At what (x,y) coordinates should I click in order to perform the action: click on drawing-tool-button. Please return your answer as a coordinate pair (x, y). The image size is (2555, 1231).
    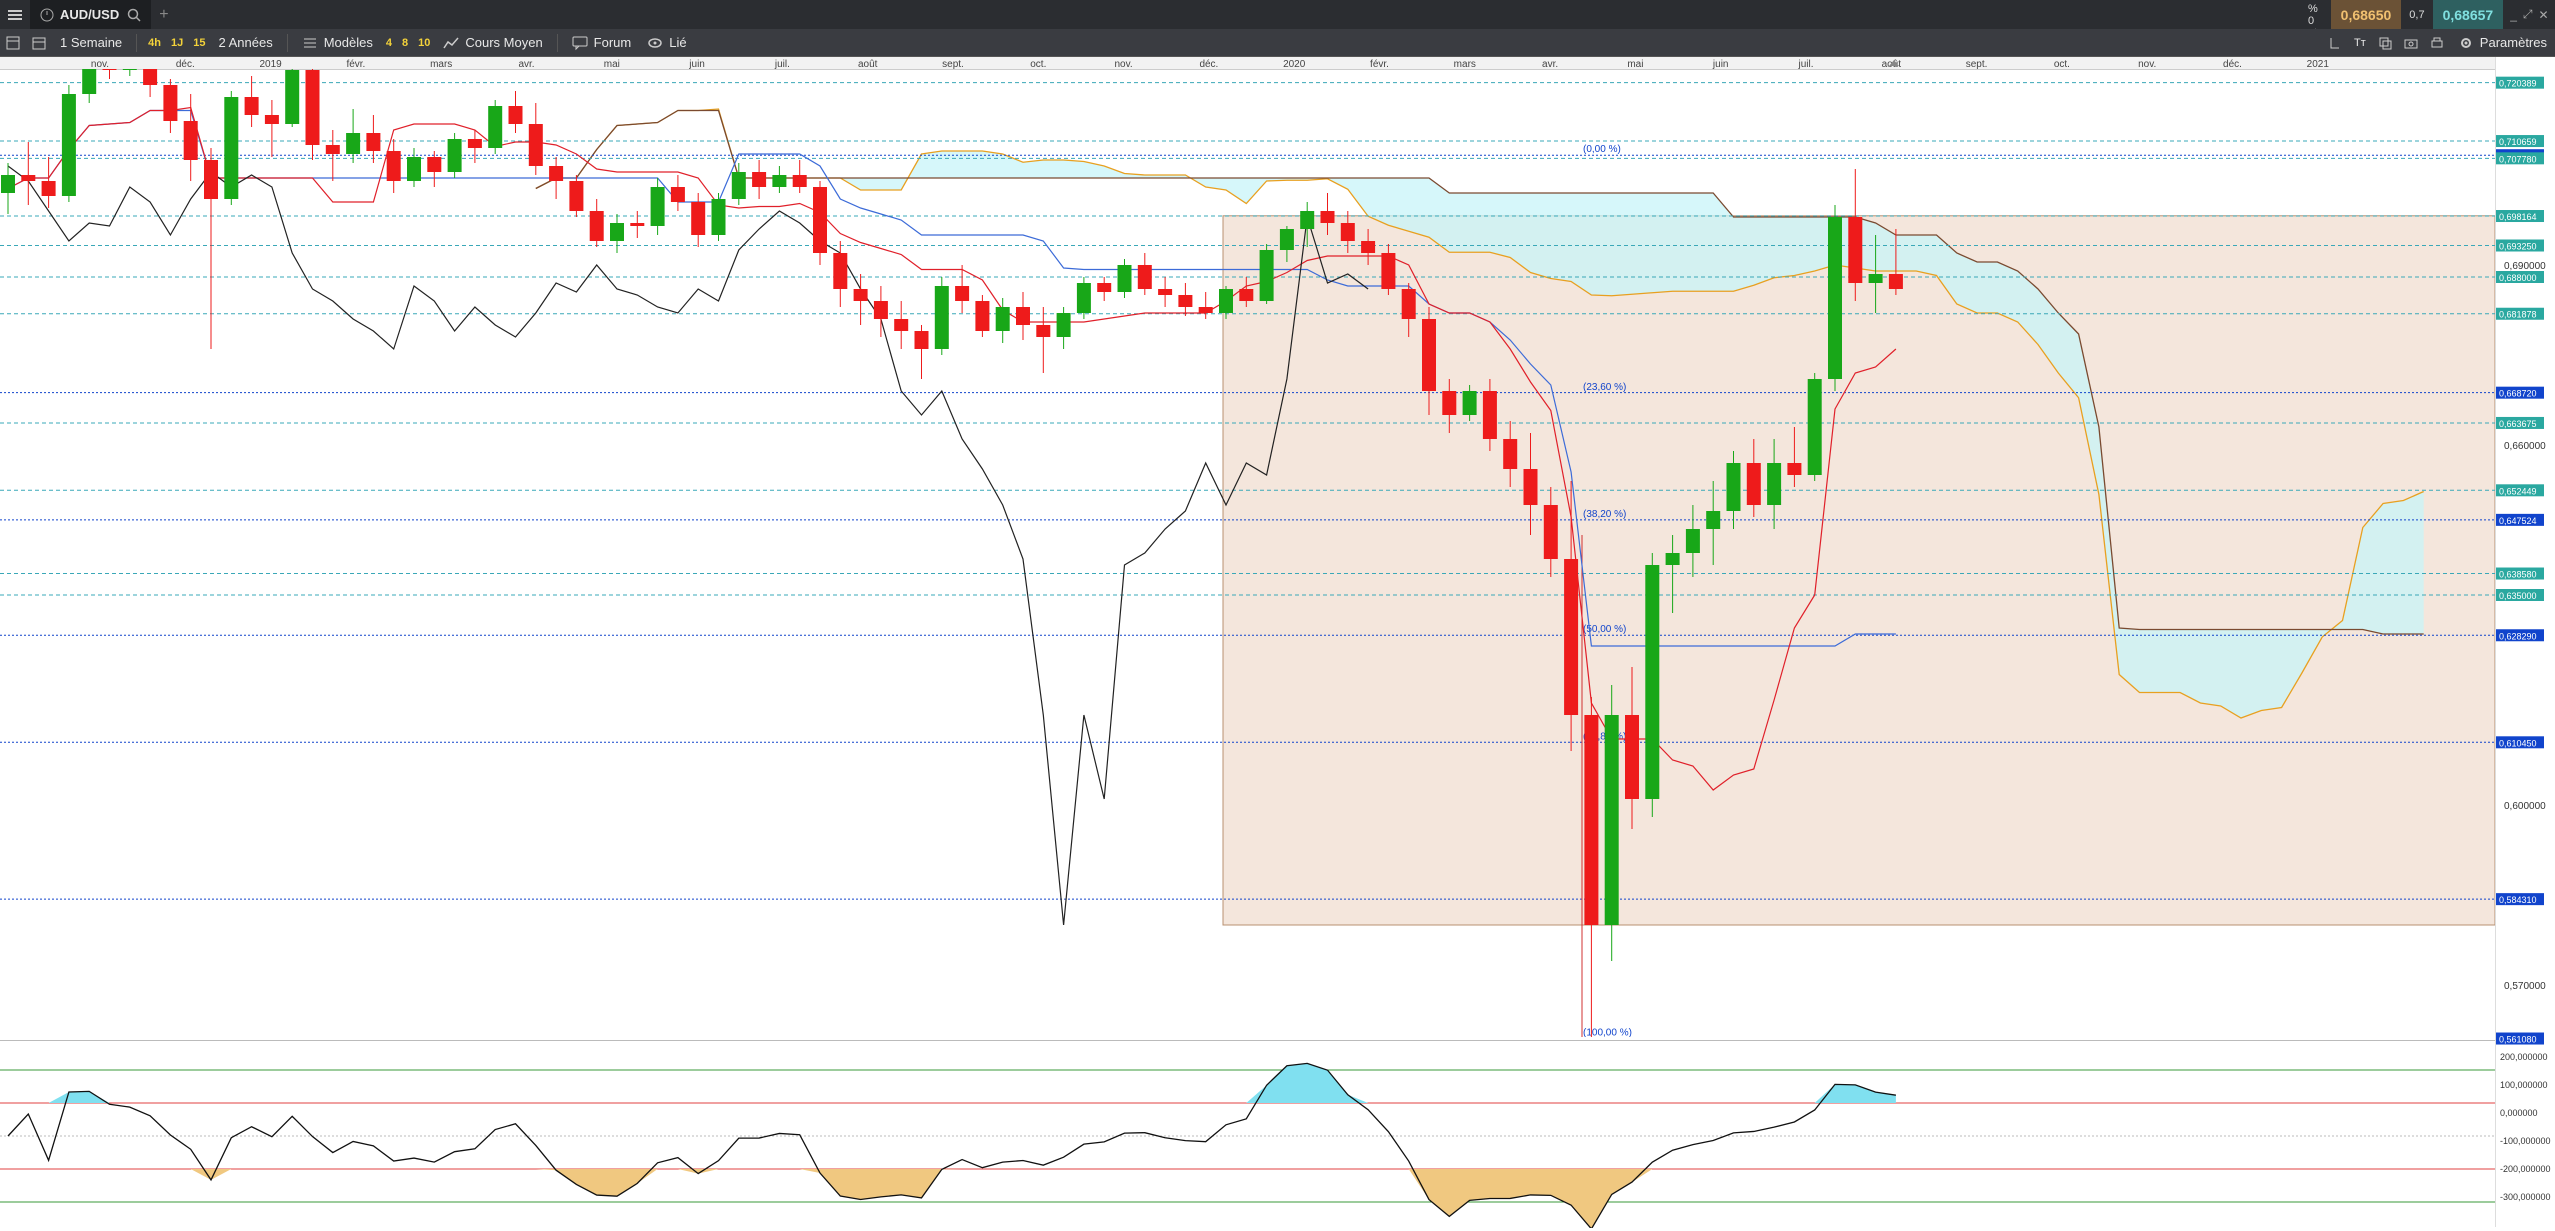
    Looking at the image, I should click on (2335, 42).